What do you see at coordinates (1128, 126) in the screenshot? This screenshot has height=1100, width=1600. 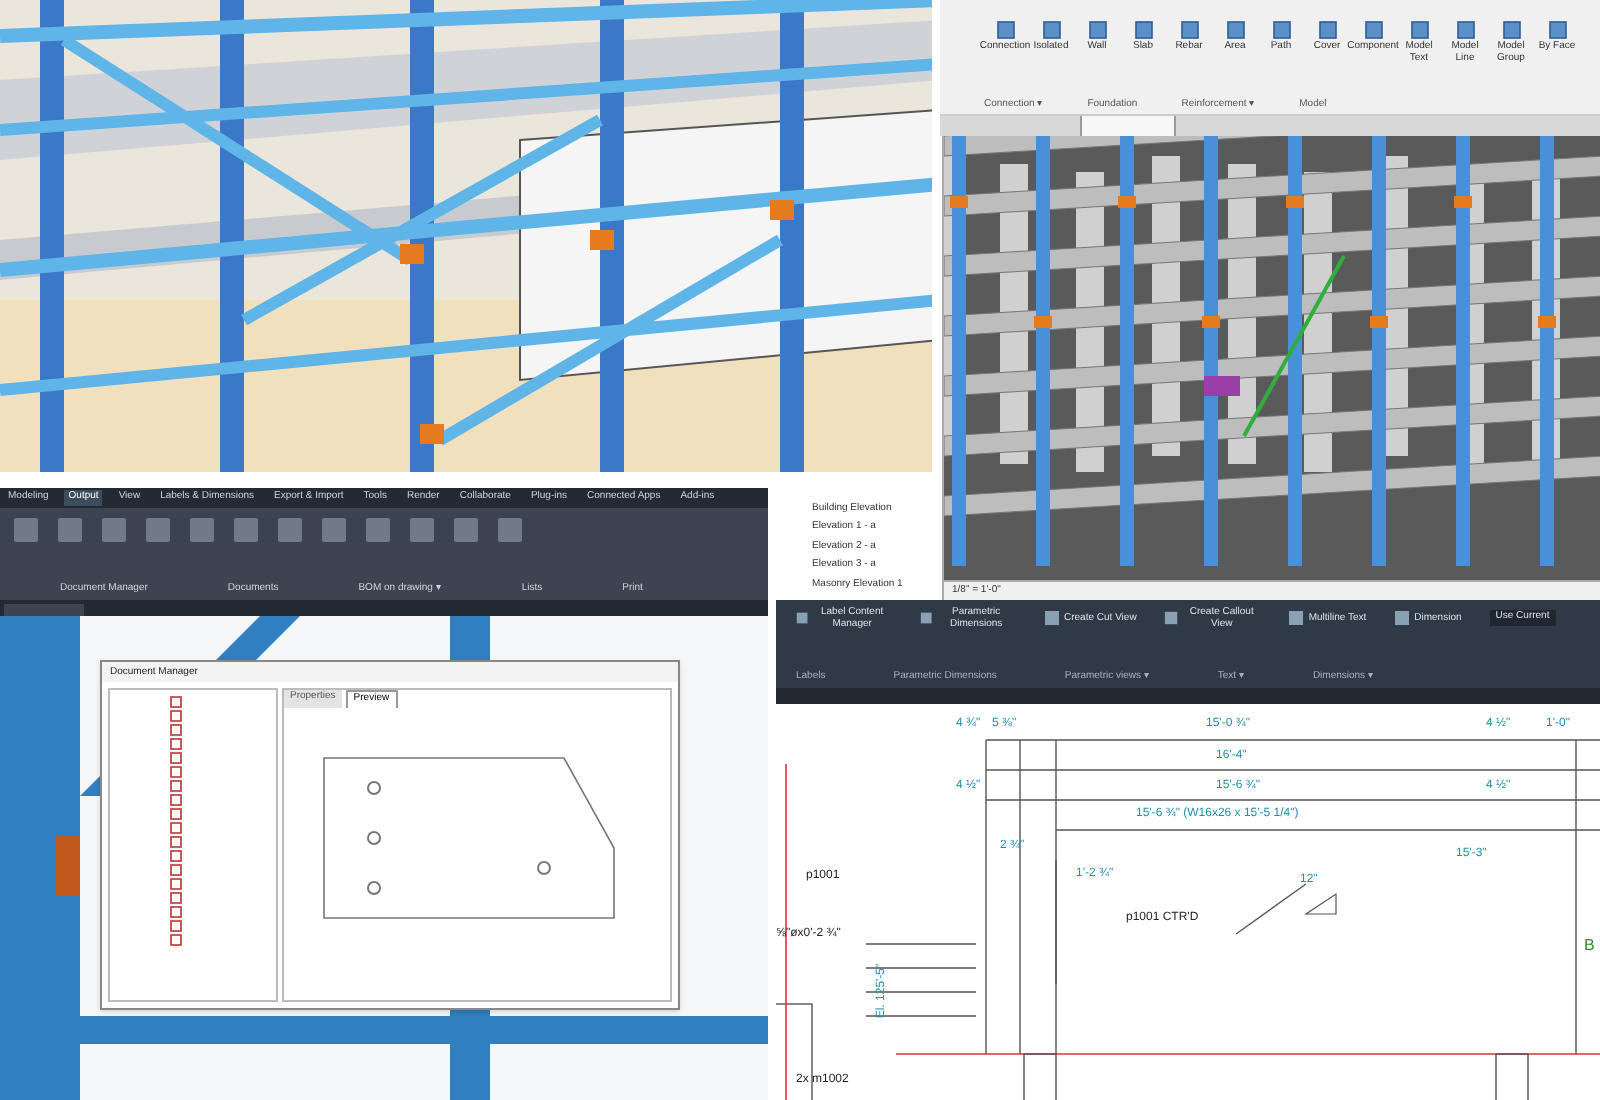 I see `view-tab` at bounding box center [1128, 126].